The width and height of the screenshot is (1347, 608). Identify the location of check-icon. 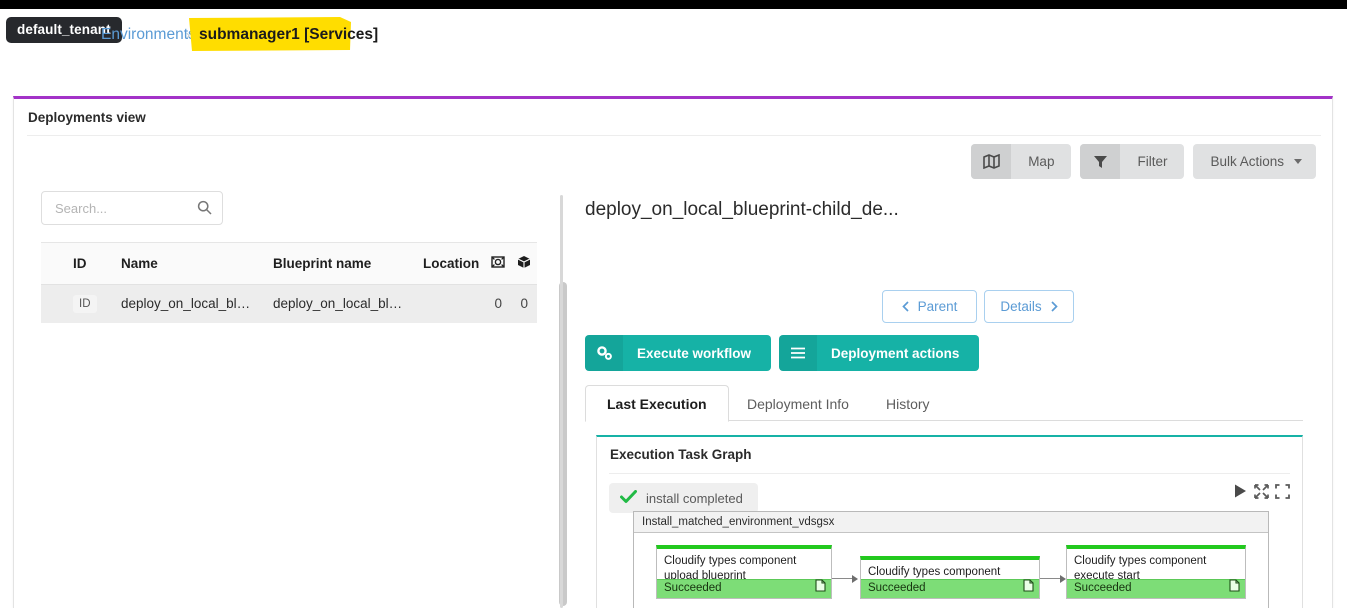
(628, 498).